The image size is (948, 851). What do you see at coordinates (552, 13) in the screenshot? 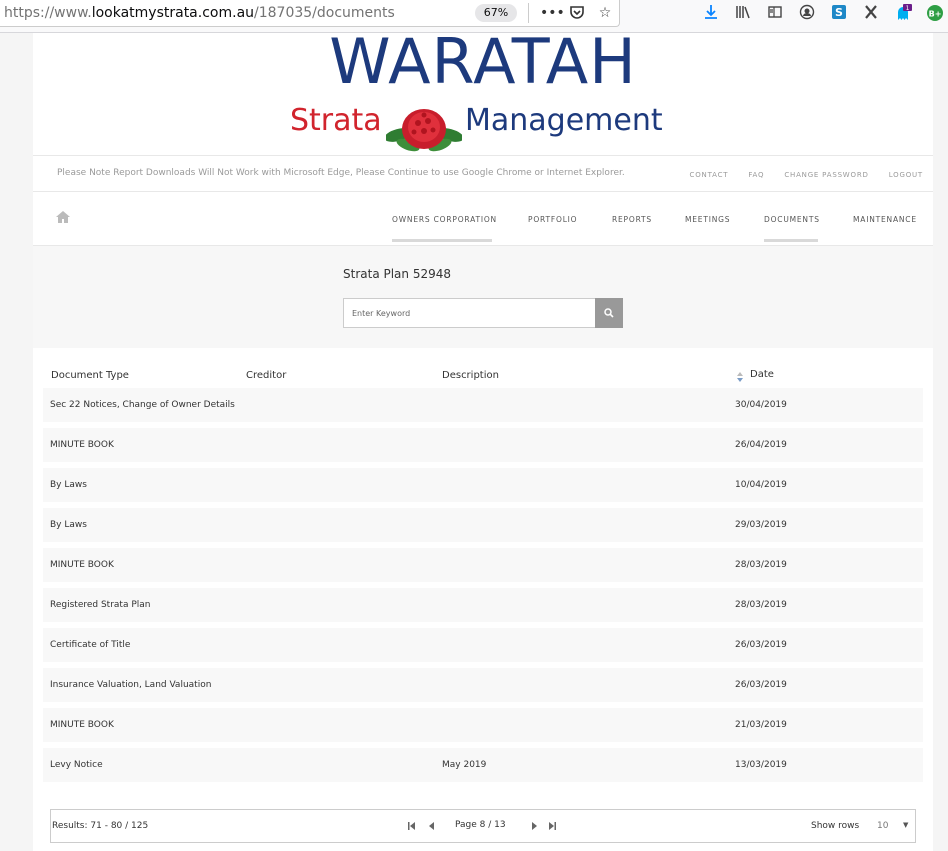
I see `more-actions-icon: •••` at bounding box center [552, 13].